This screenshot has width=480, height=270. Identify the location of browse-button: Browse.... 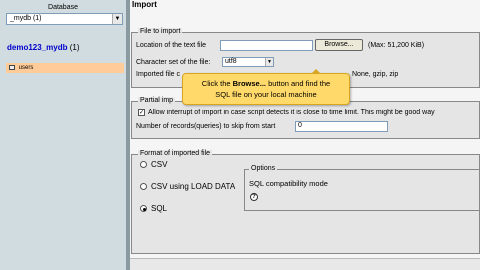
(339, 45).